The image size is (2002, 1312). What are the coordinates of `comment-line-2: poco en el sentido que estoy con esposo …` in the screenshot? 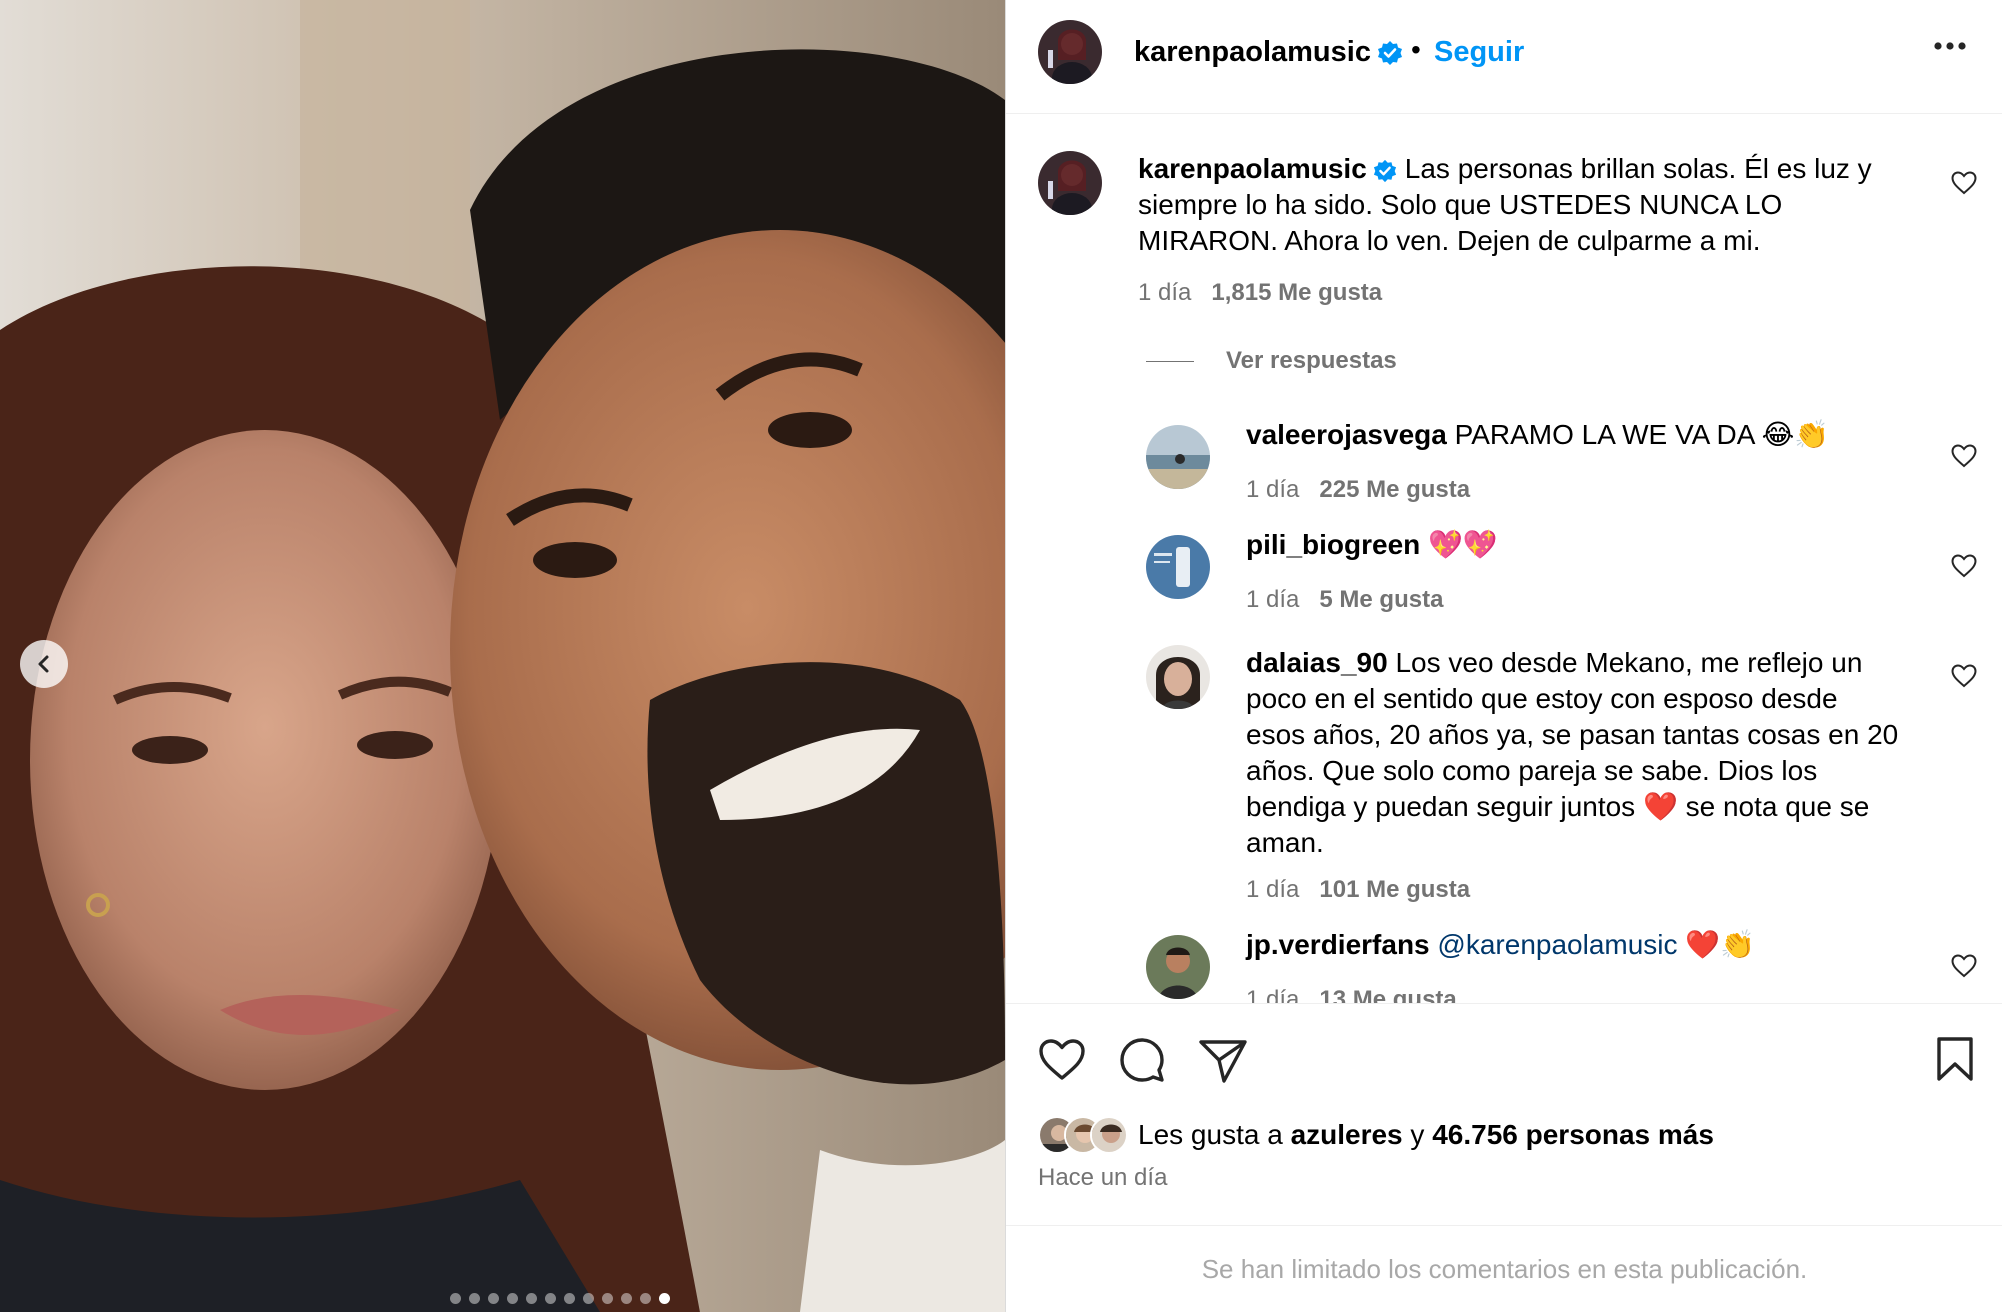 It's located at (1542, 698).